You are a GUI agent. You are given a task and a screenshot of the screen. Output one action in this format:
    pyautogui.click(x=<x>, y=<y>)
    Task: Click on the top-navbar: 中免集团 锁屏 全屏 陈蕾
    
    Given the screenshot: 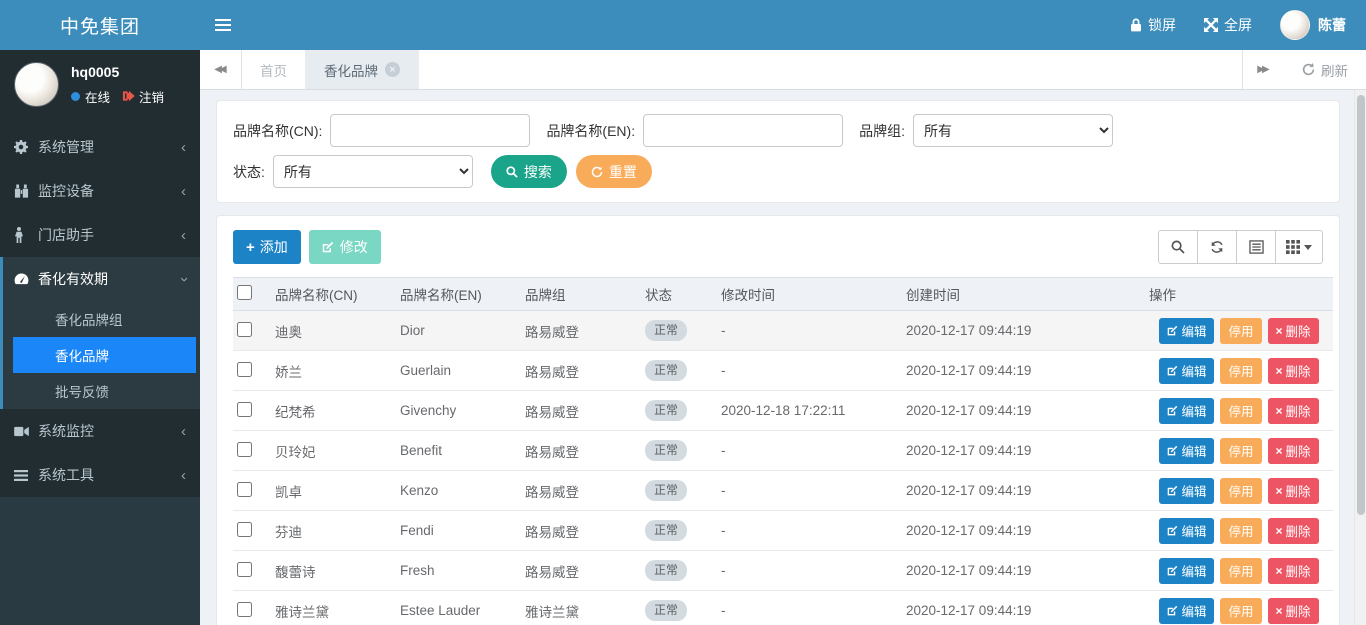 What is the action you would take?
    pyautogui.click(x=683, y=25)
    